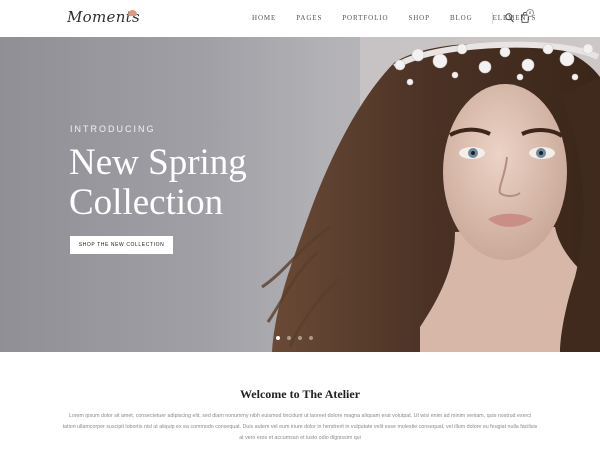 The height and width of the screenshot is (450, 600). I want to click on hero-eyebrow: INTRODUCING, so click(113, 129).